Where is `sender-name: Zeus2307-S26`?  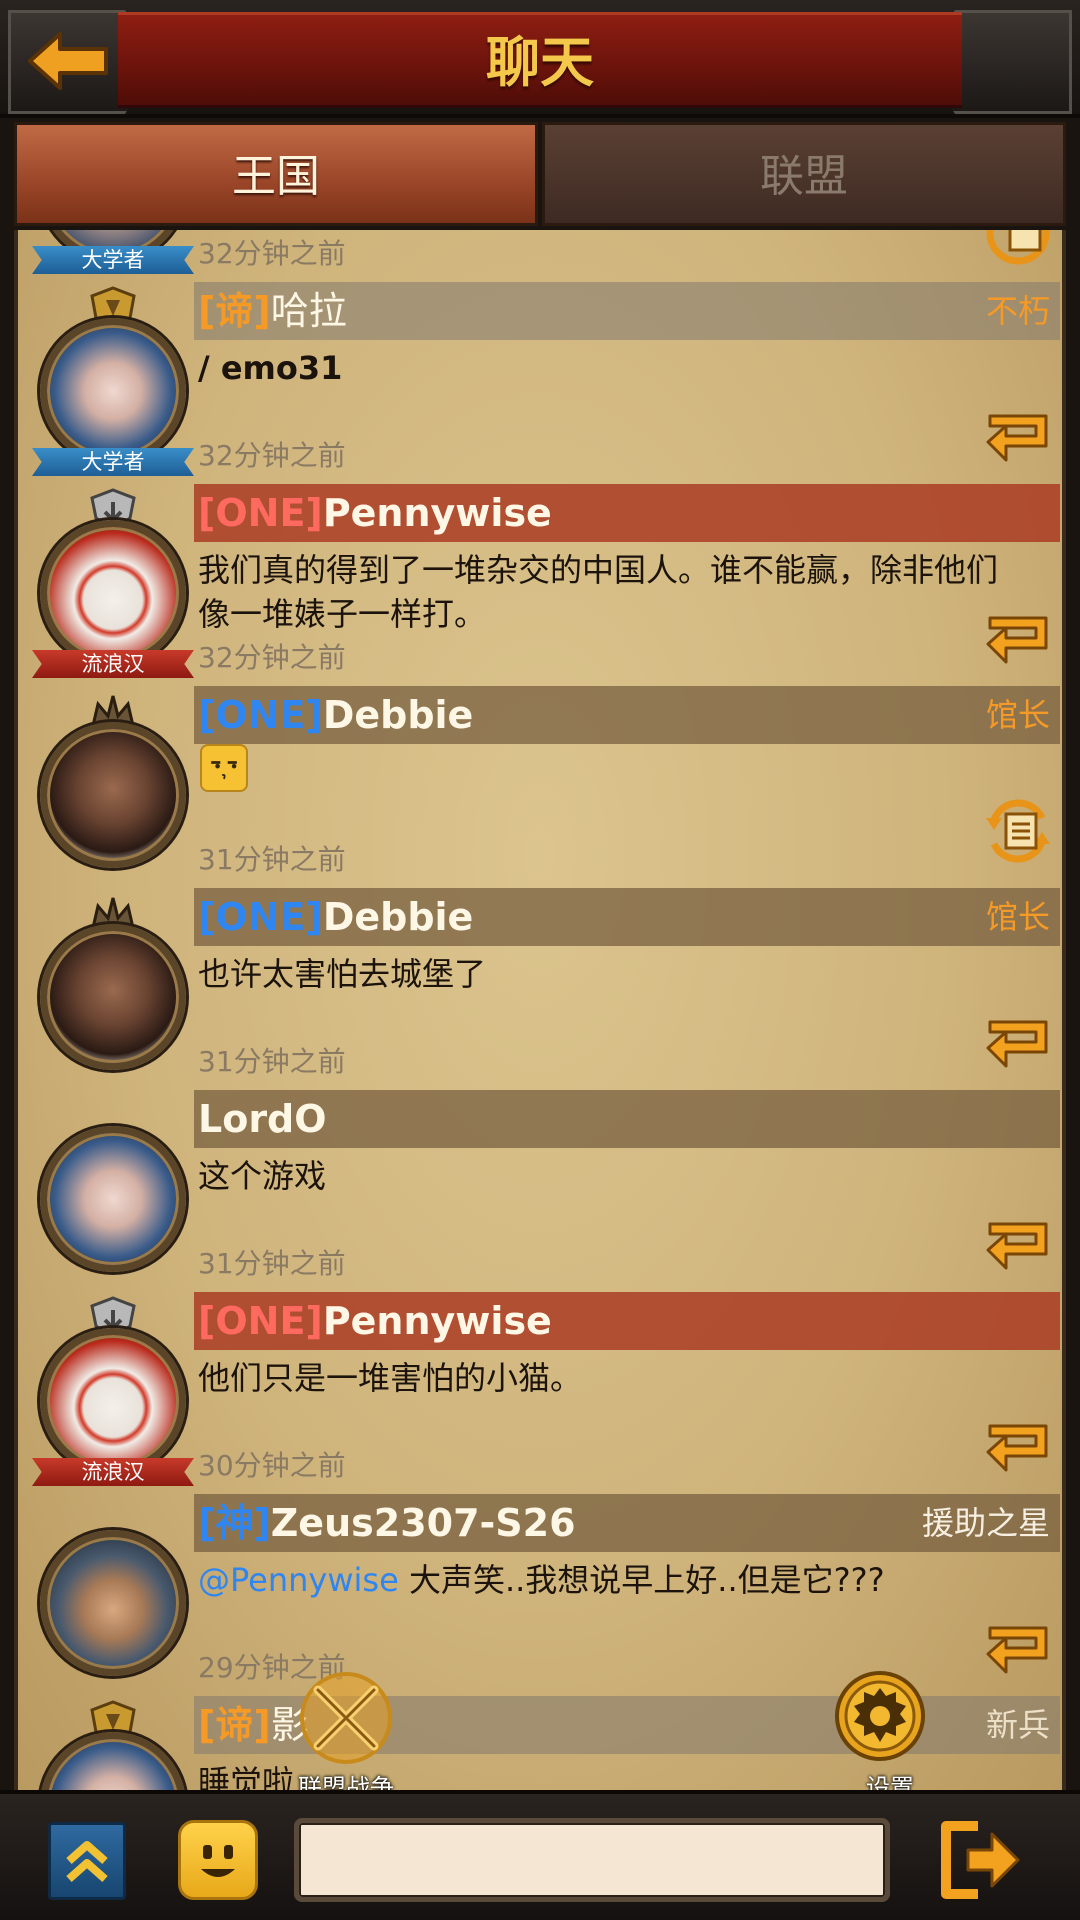
sender-name: Zeus2307-S26 is located at coordinates (423, 1523).